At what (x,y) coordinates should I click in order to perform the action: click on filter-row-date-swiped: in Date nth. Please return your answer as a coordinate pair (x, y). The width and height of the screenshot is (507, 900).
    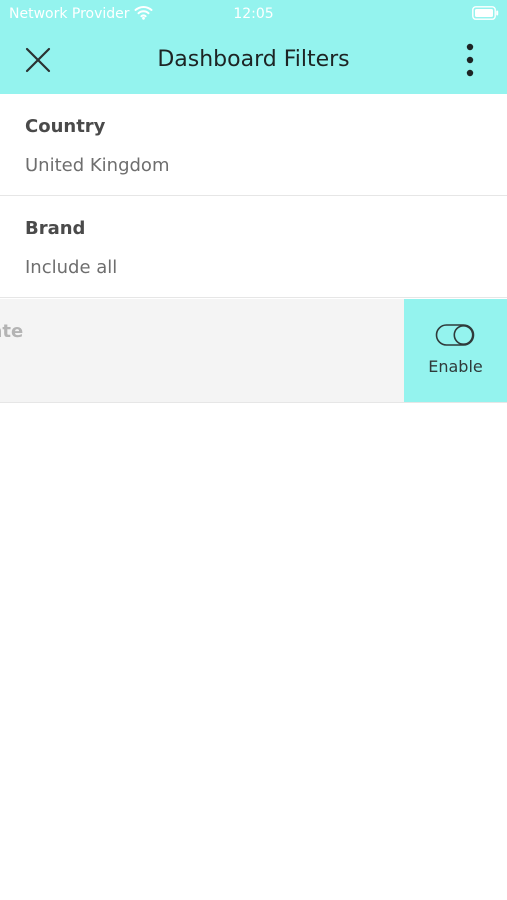
    Looking at the image, I should click on (253, 351).